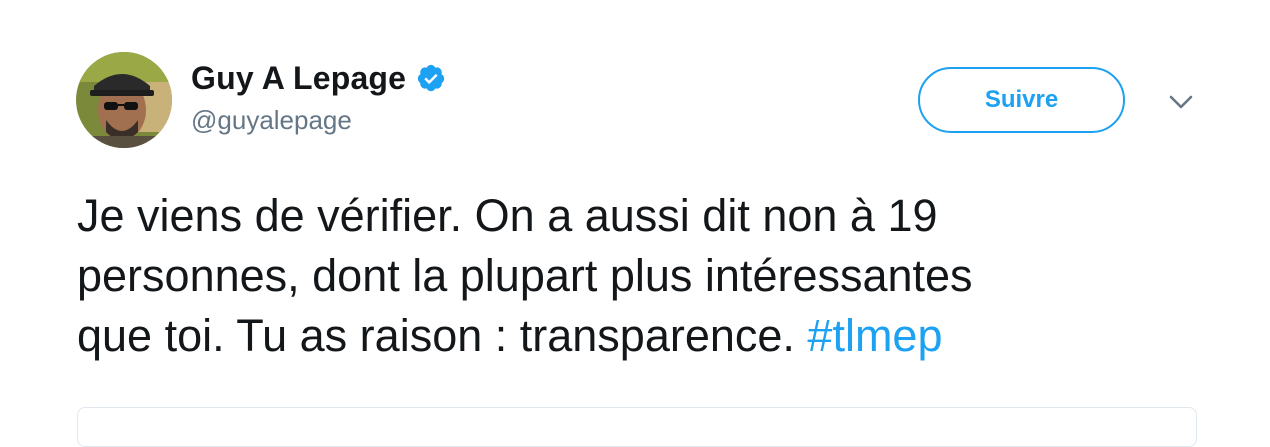 Image resolution: width=1270 pixels, height=447 pixels. I want to click on media-card, so click(637, 427).